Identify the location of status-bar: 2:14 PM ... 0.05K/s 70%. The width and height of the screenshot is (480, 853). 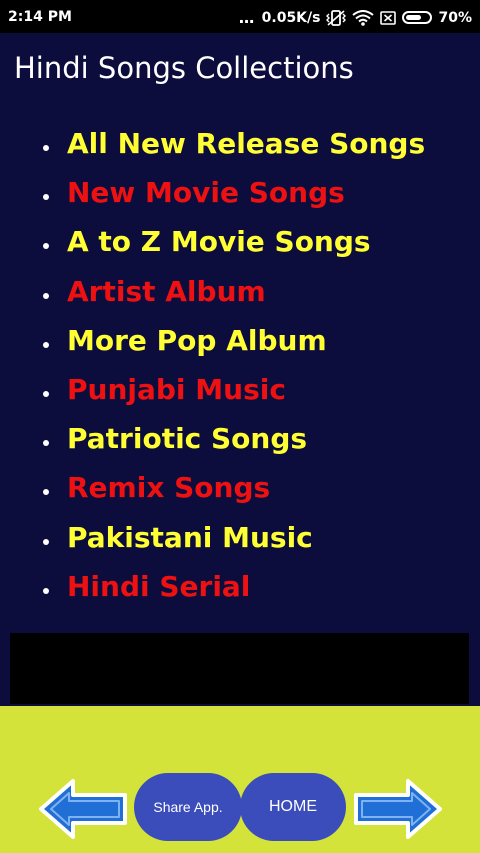
(240, 16).